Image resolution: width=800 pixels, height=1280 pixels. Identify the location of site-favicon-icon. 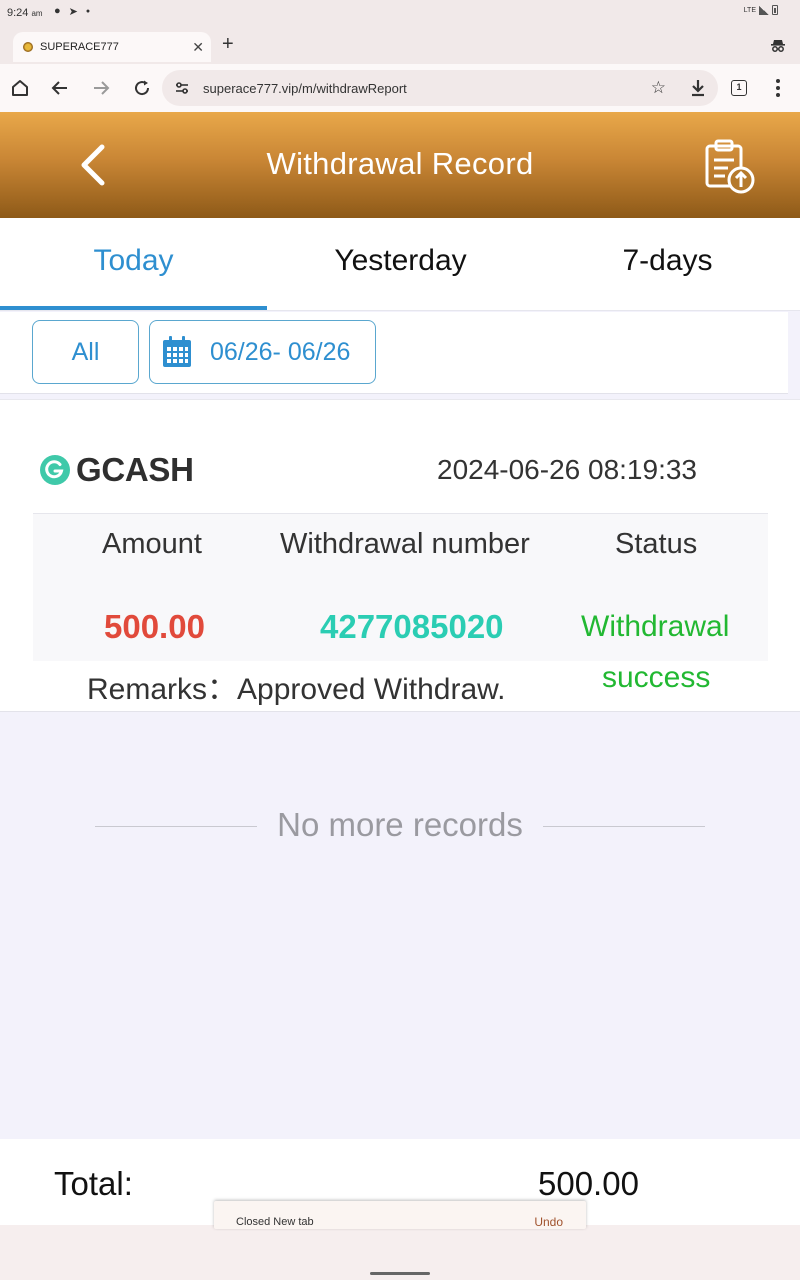
(28, 47).